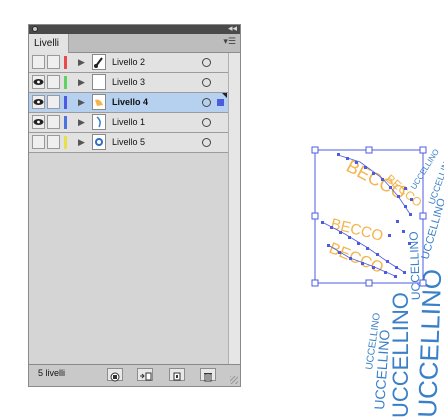 This screenshot has width=444, height=419. Describe the element at coordinates (415, 265) in the screenshot. I see `blue-text-5: UCCELLINO` at that location.